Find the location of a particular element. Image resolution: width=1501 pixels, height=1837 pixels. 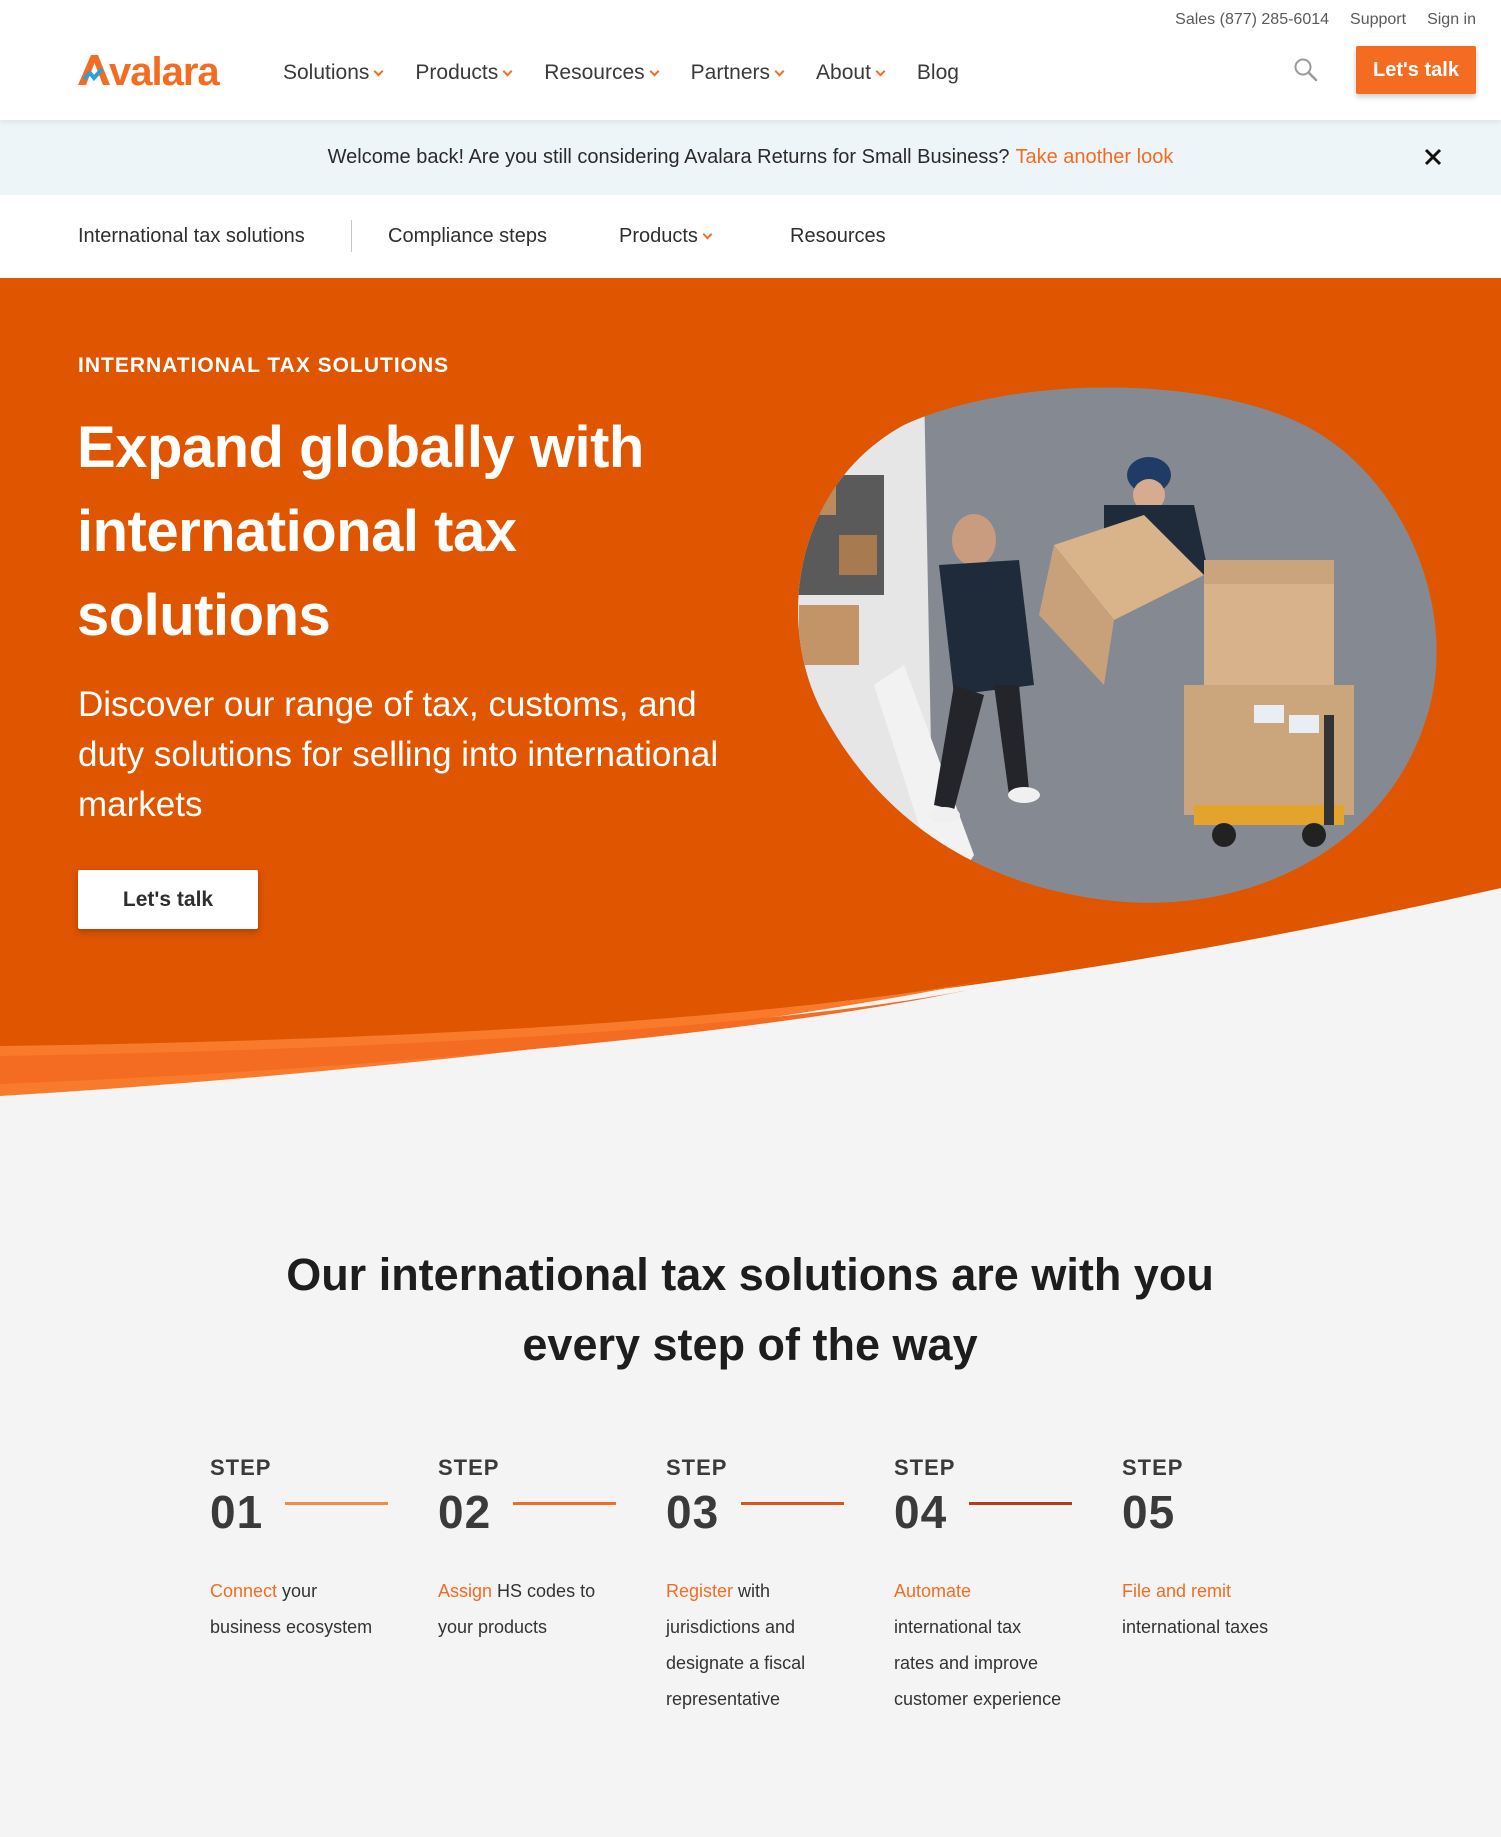

step-number: 05 is located at coordinates (1149, 1512).